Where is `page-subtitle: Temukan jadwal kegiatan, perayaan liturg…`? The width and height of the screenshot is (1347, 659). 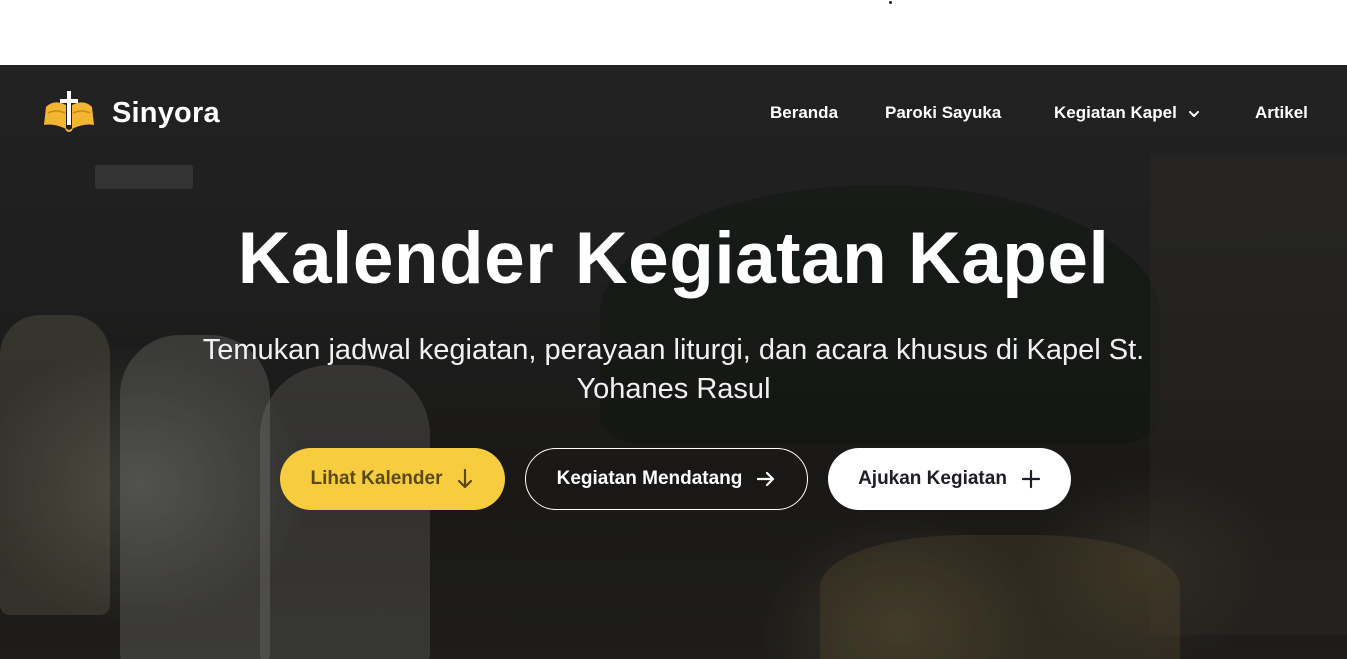 page-subtitle: Temukan jadwal kegiatan, perayaan liturg… is located at coordinates (673, 369).